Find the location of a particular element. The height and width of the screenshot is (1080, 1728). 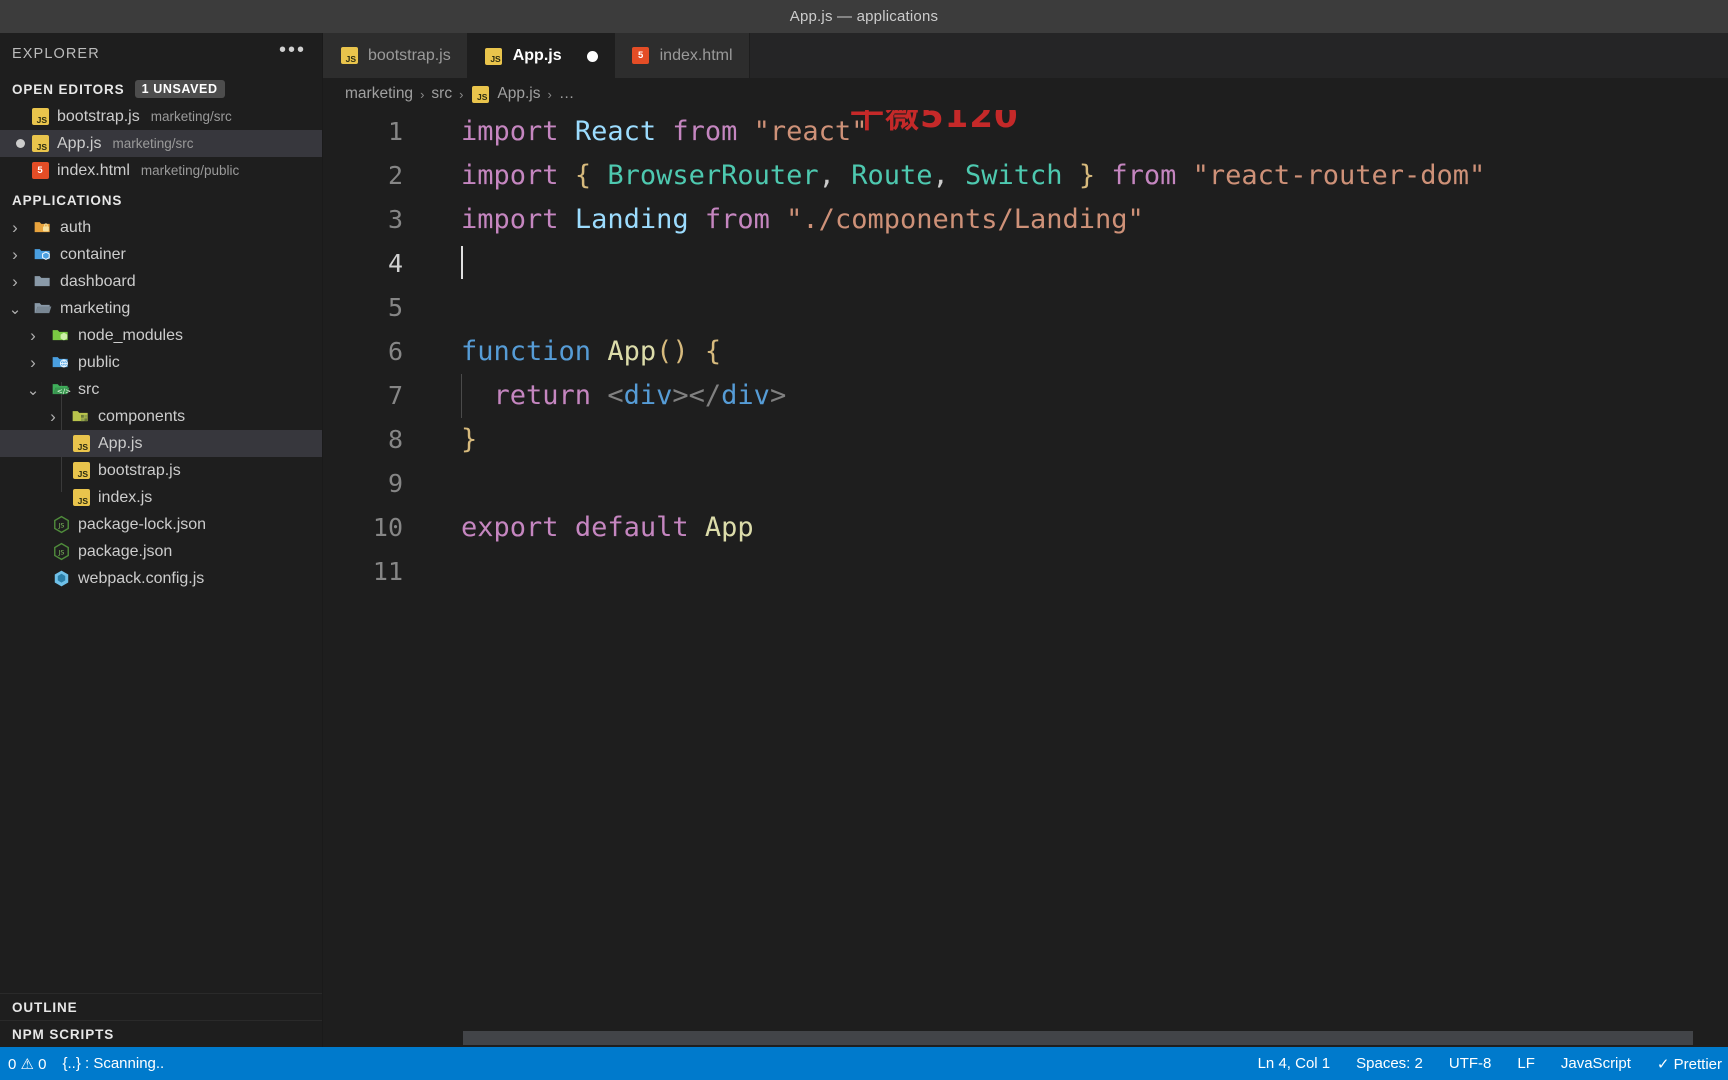

status-problems-label: 0 ⚠ 0 is located at coordinates (27, 1064).